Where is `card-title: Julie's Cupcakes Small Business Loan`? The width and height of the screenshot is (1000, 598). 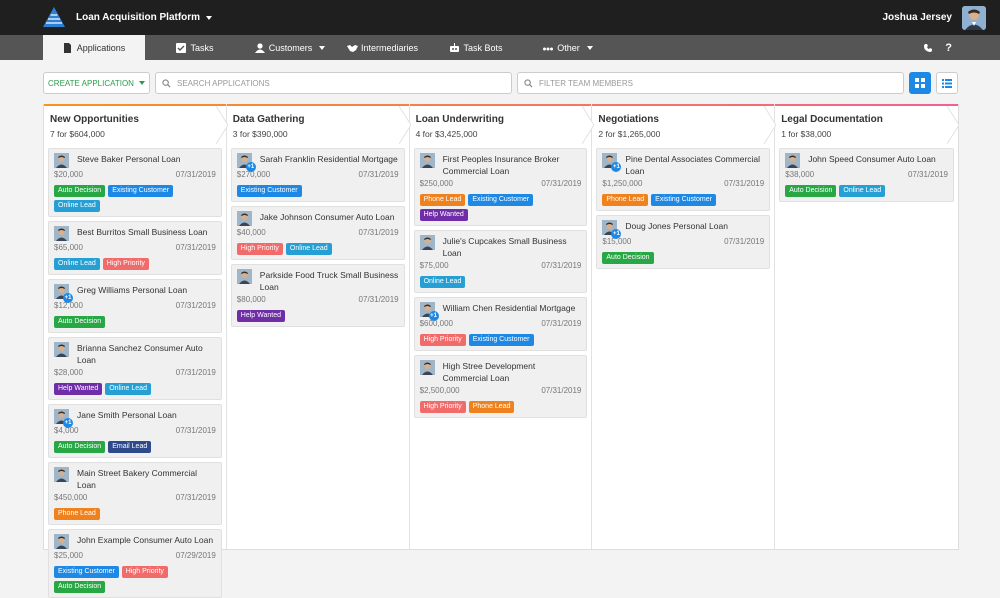 card-title: Julie's Cupcakes Small Business Loan is located at coordinates (504, 247).